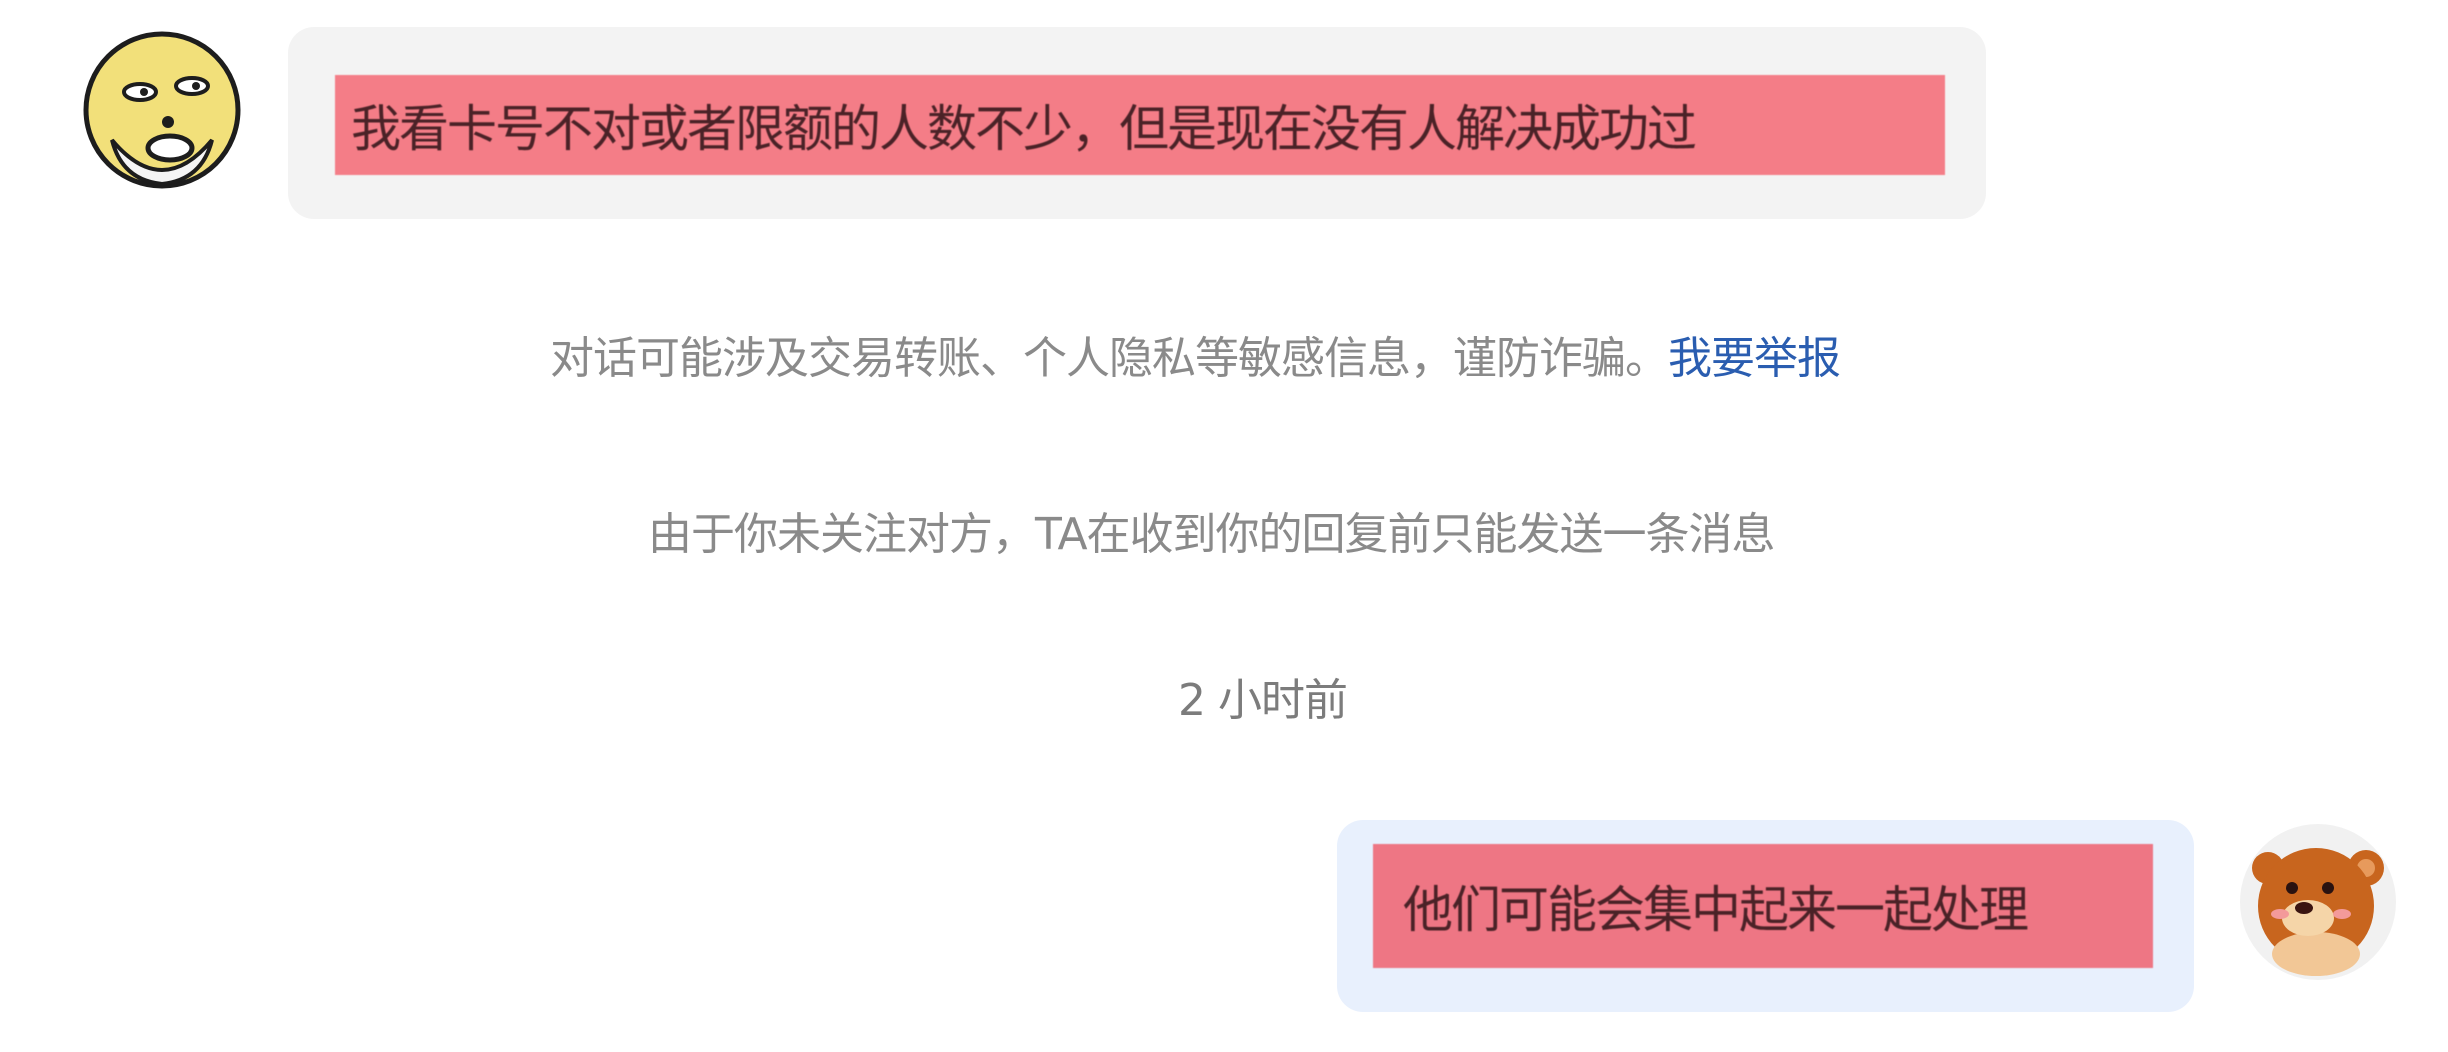 This screenshot has height=1052, width=2448. Describe the element at coordinates (1754, 358) in the screenshot. I see `report-link: 我要举报` at that location.